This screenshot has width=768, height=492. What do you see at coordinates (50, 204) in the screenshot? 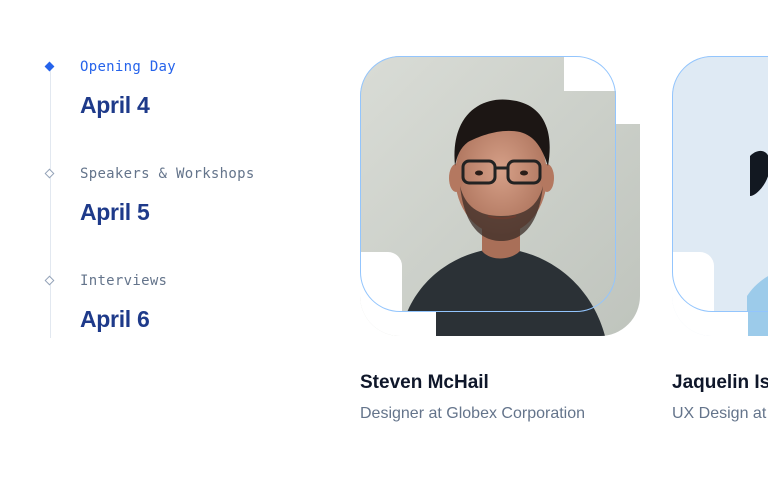
I see `timeline-line` at bounding box center [50, 204].